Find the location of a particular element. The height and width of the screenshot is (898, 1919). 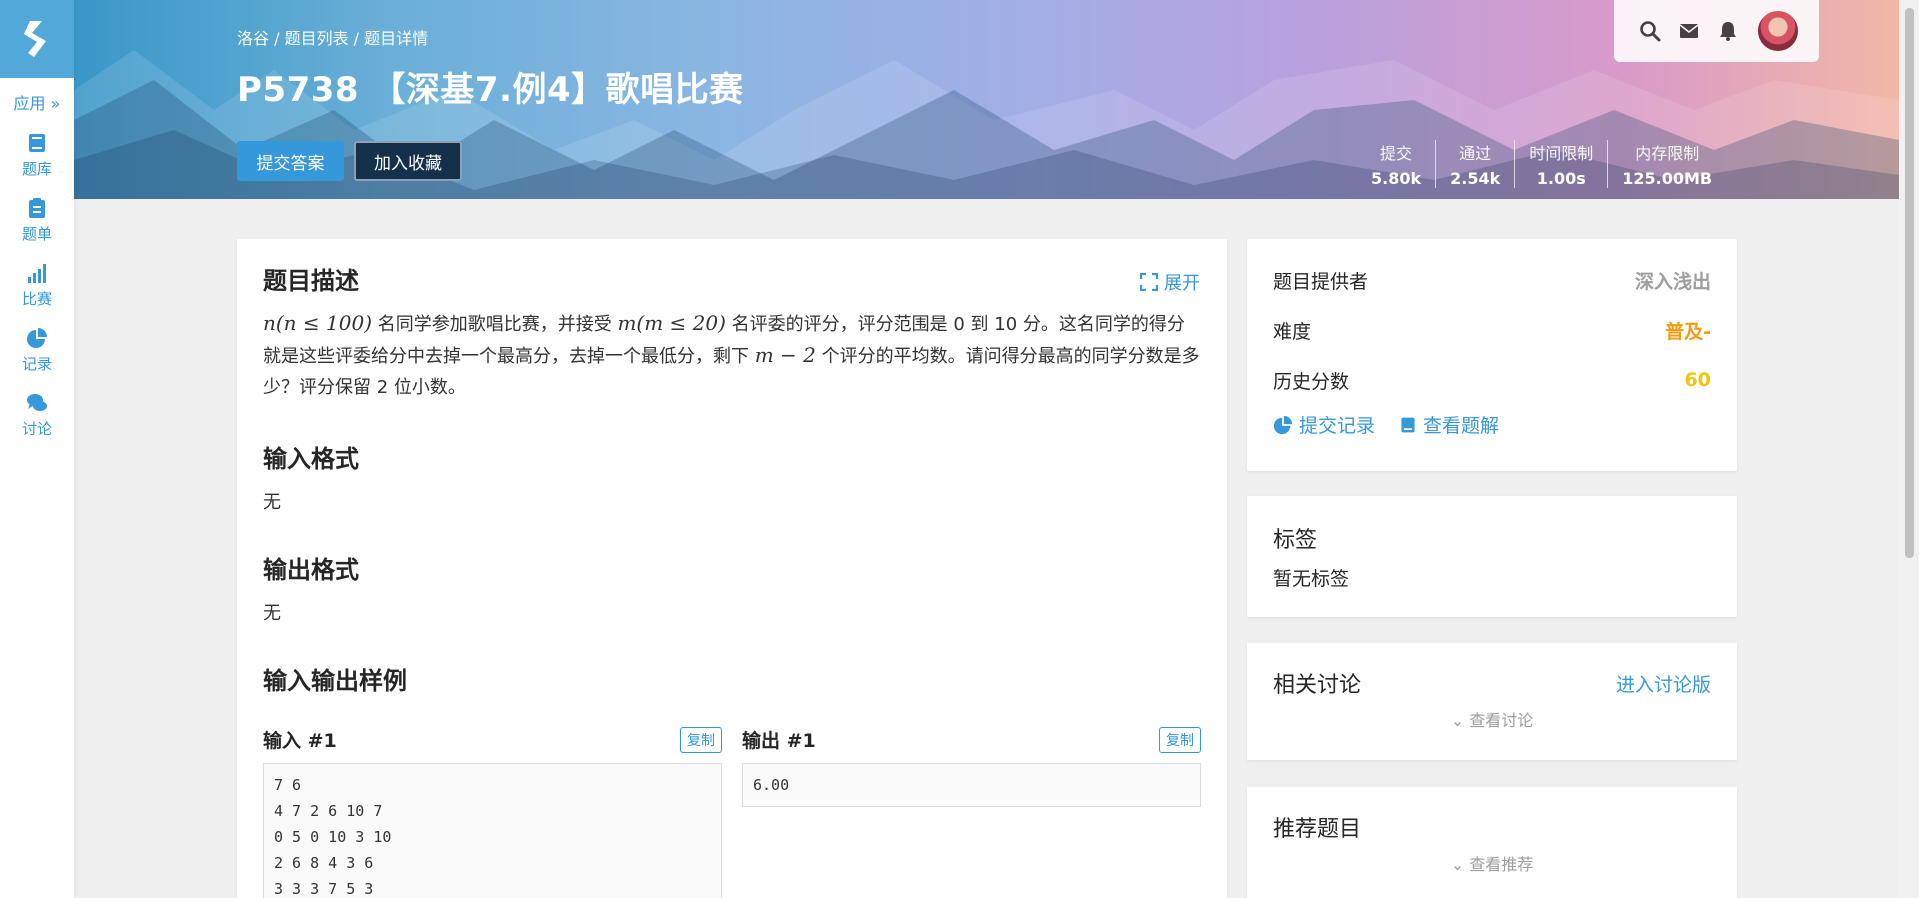

output-format-section: 输出格式 无 is located at coordinates (732, 587).